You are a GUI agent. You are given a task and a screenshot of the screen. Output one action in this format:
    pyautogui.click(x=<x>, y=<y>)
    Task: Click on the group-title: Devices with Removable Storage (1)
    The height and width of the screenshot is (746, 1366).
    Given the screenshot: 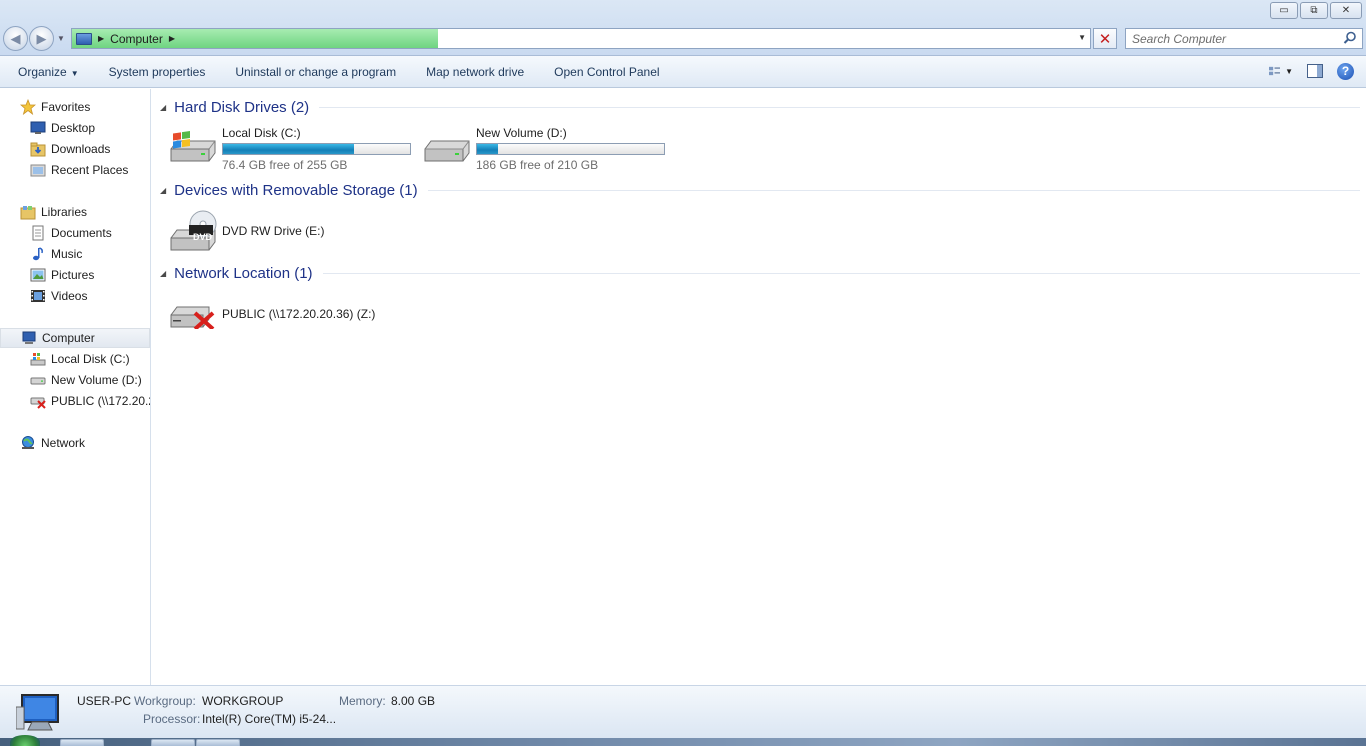 What is the action you would take?
    pyautogui.click(x=296, y=190)
    